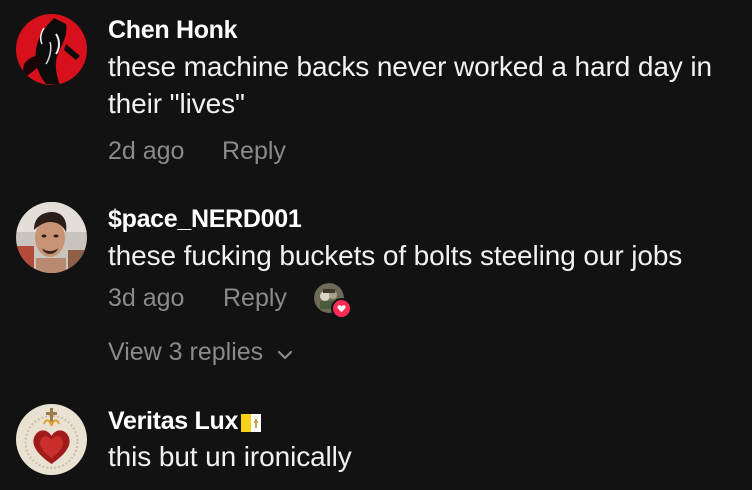  Describe the element at coordinates (146, 151) in the screenshot. I see `comment-timestamp: 2d ago` at that location.